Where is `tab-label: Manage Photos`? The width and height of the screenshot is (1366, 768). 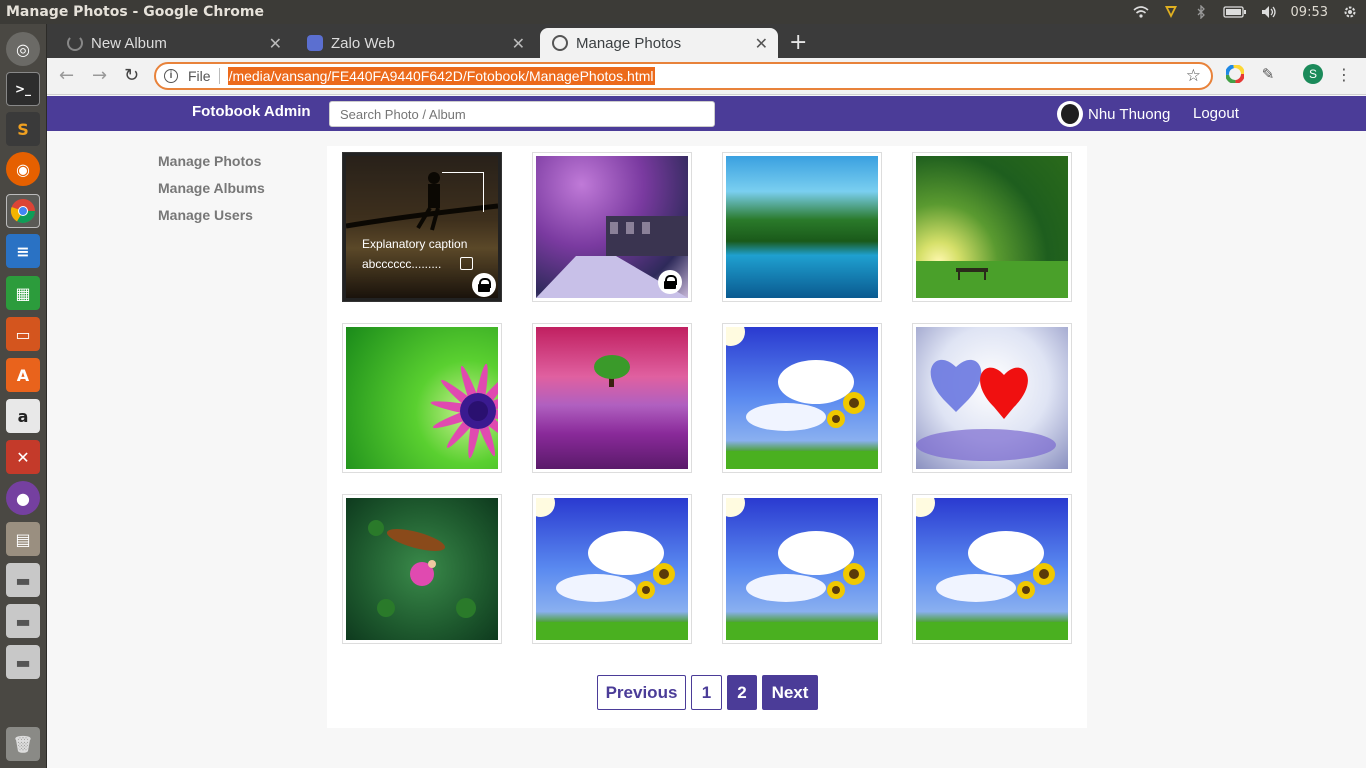
tab-label: Manage Photos is located at coordinates (629, 43).